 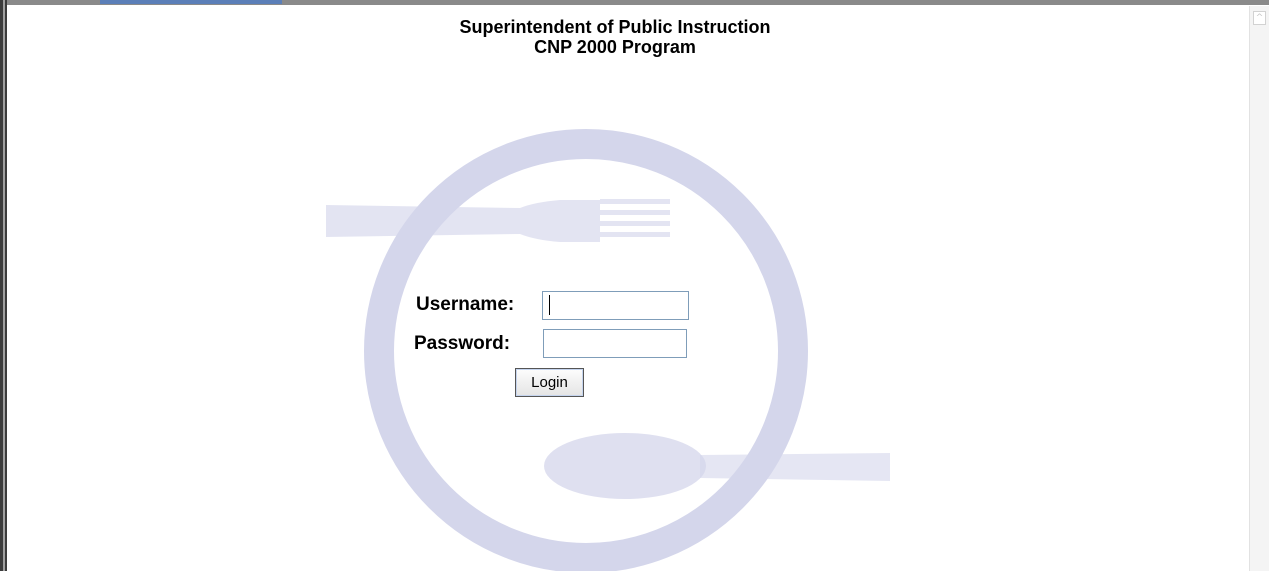 I want to click on page-subtitle: CNP 2000 Program, so click(x=615, y=47).